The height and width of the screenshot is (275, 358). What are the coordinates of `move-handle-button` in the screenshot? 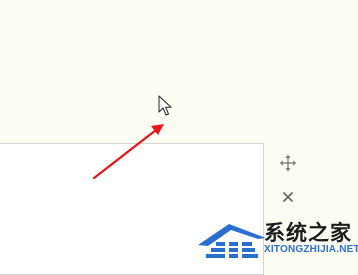 It's located at (288, 163).